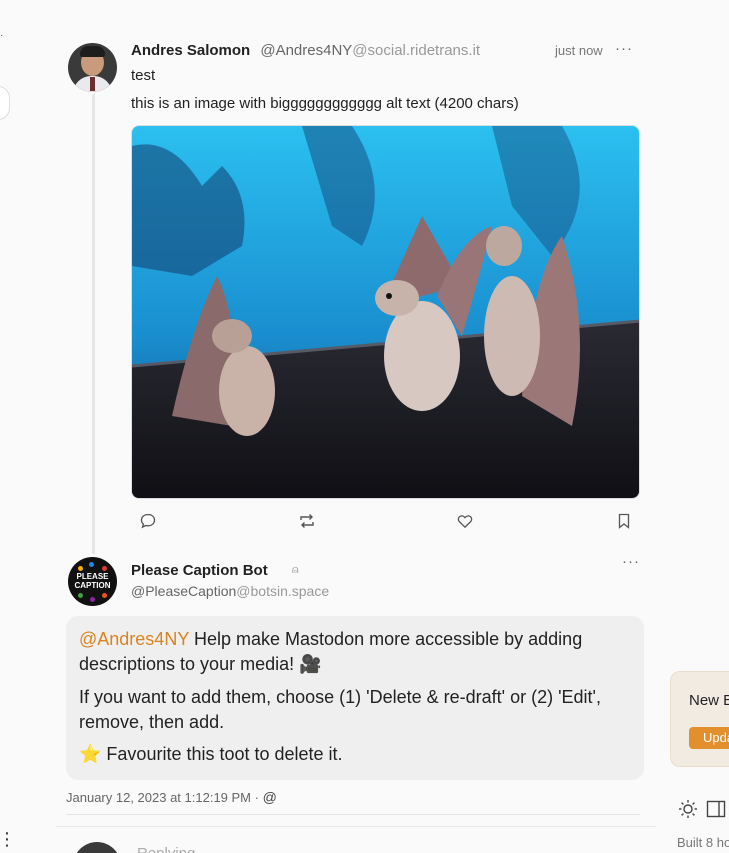  I want to click on reply-date: January 12, 2023 at 1:12:19 PM, so click(158, 797).